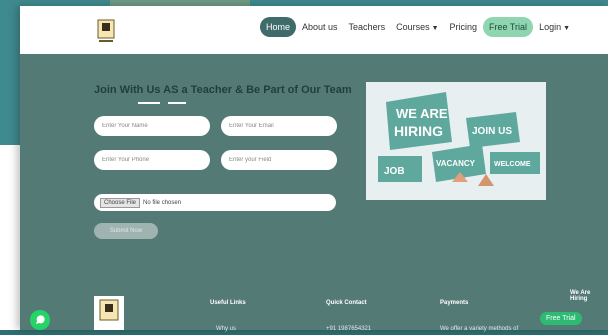 The height and width of the screenshot is (335, 608). I want to click on sign-we-are: WE ARE, so click(422, 113).